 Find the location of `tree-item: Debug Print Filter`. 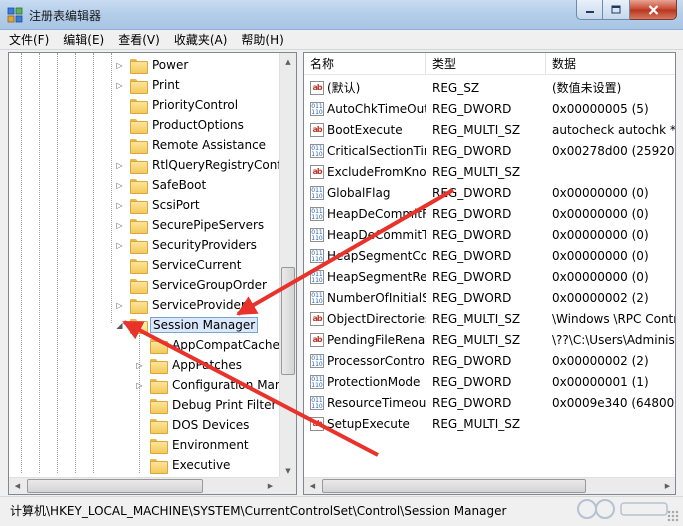

tree-item: Debug Print Filter is located at coordinates (206, 405).